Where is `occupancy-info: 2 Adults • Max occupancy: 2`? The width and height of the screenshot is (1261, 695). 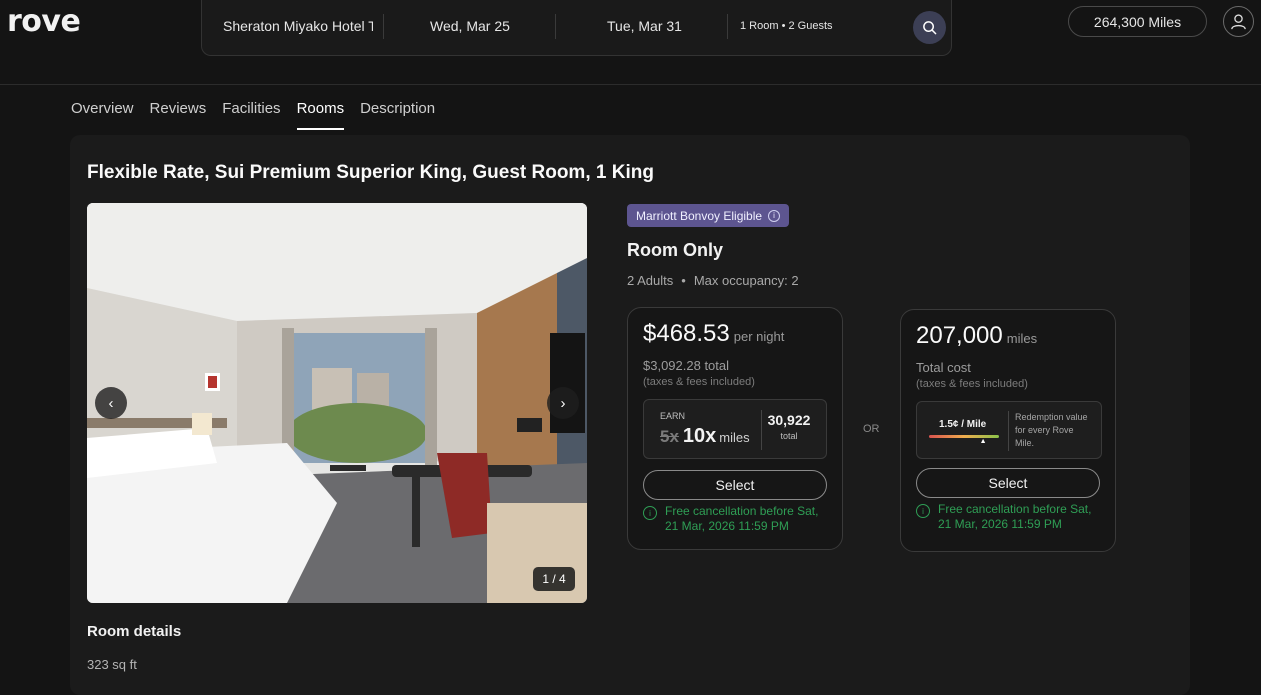 occupancy-info: 2 Adults • Max occupancy: 2 is located at coordinates (713, 280).